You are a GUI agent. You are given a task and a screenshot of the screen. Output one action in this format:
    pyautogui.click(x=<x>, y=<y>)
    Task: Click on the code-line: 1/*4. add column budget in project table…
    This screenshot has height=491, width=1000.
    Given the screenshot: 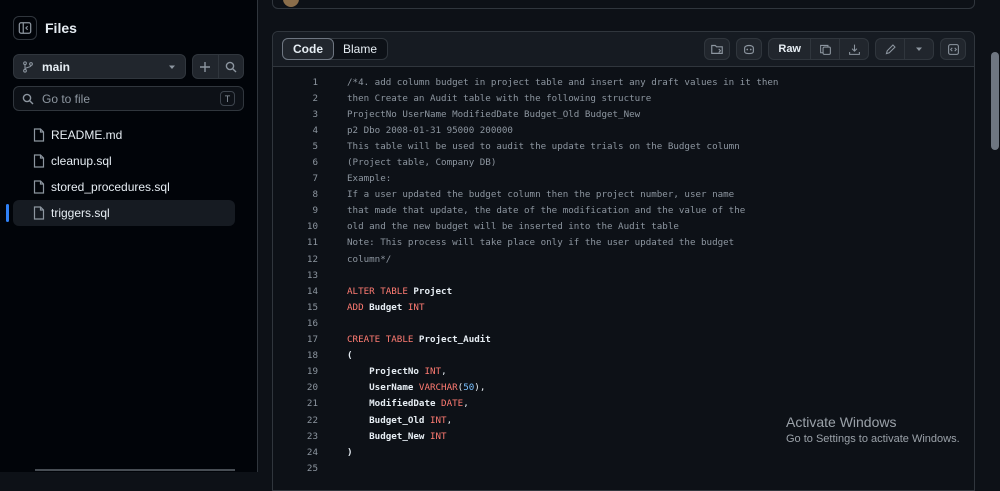 What is the action you would take?
    pyautogui.click(x=623, y=82)
    